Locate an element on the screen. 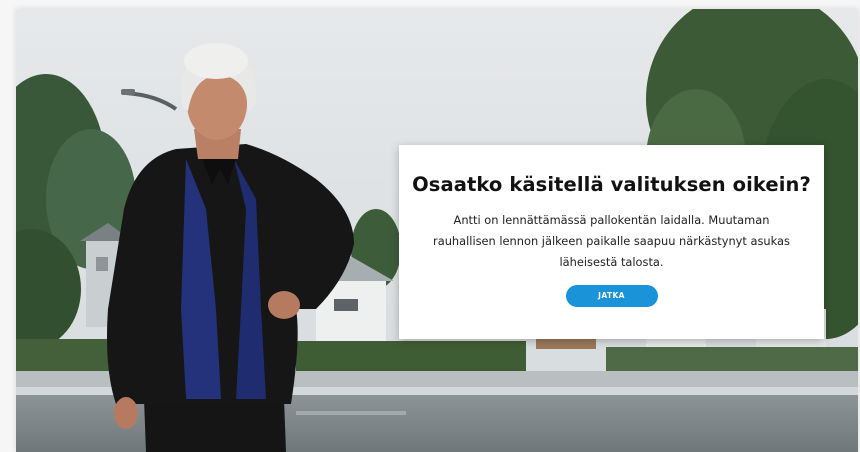 This screenshot has height=452, width=860. continue-button: JATKA is located at coordinates (611, 296).